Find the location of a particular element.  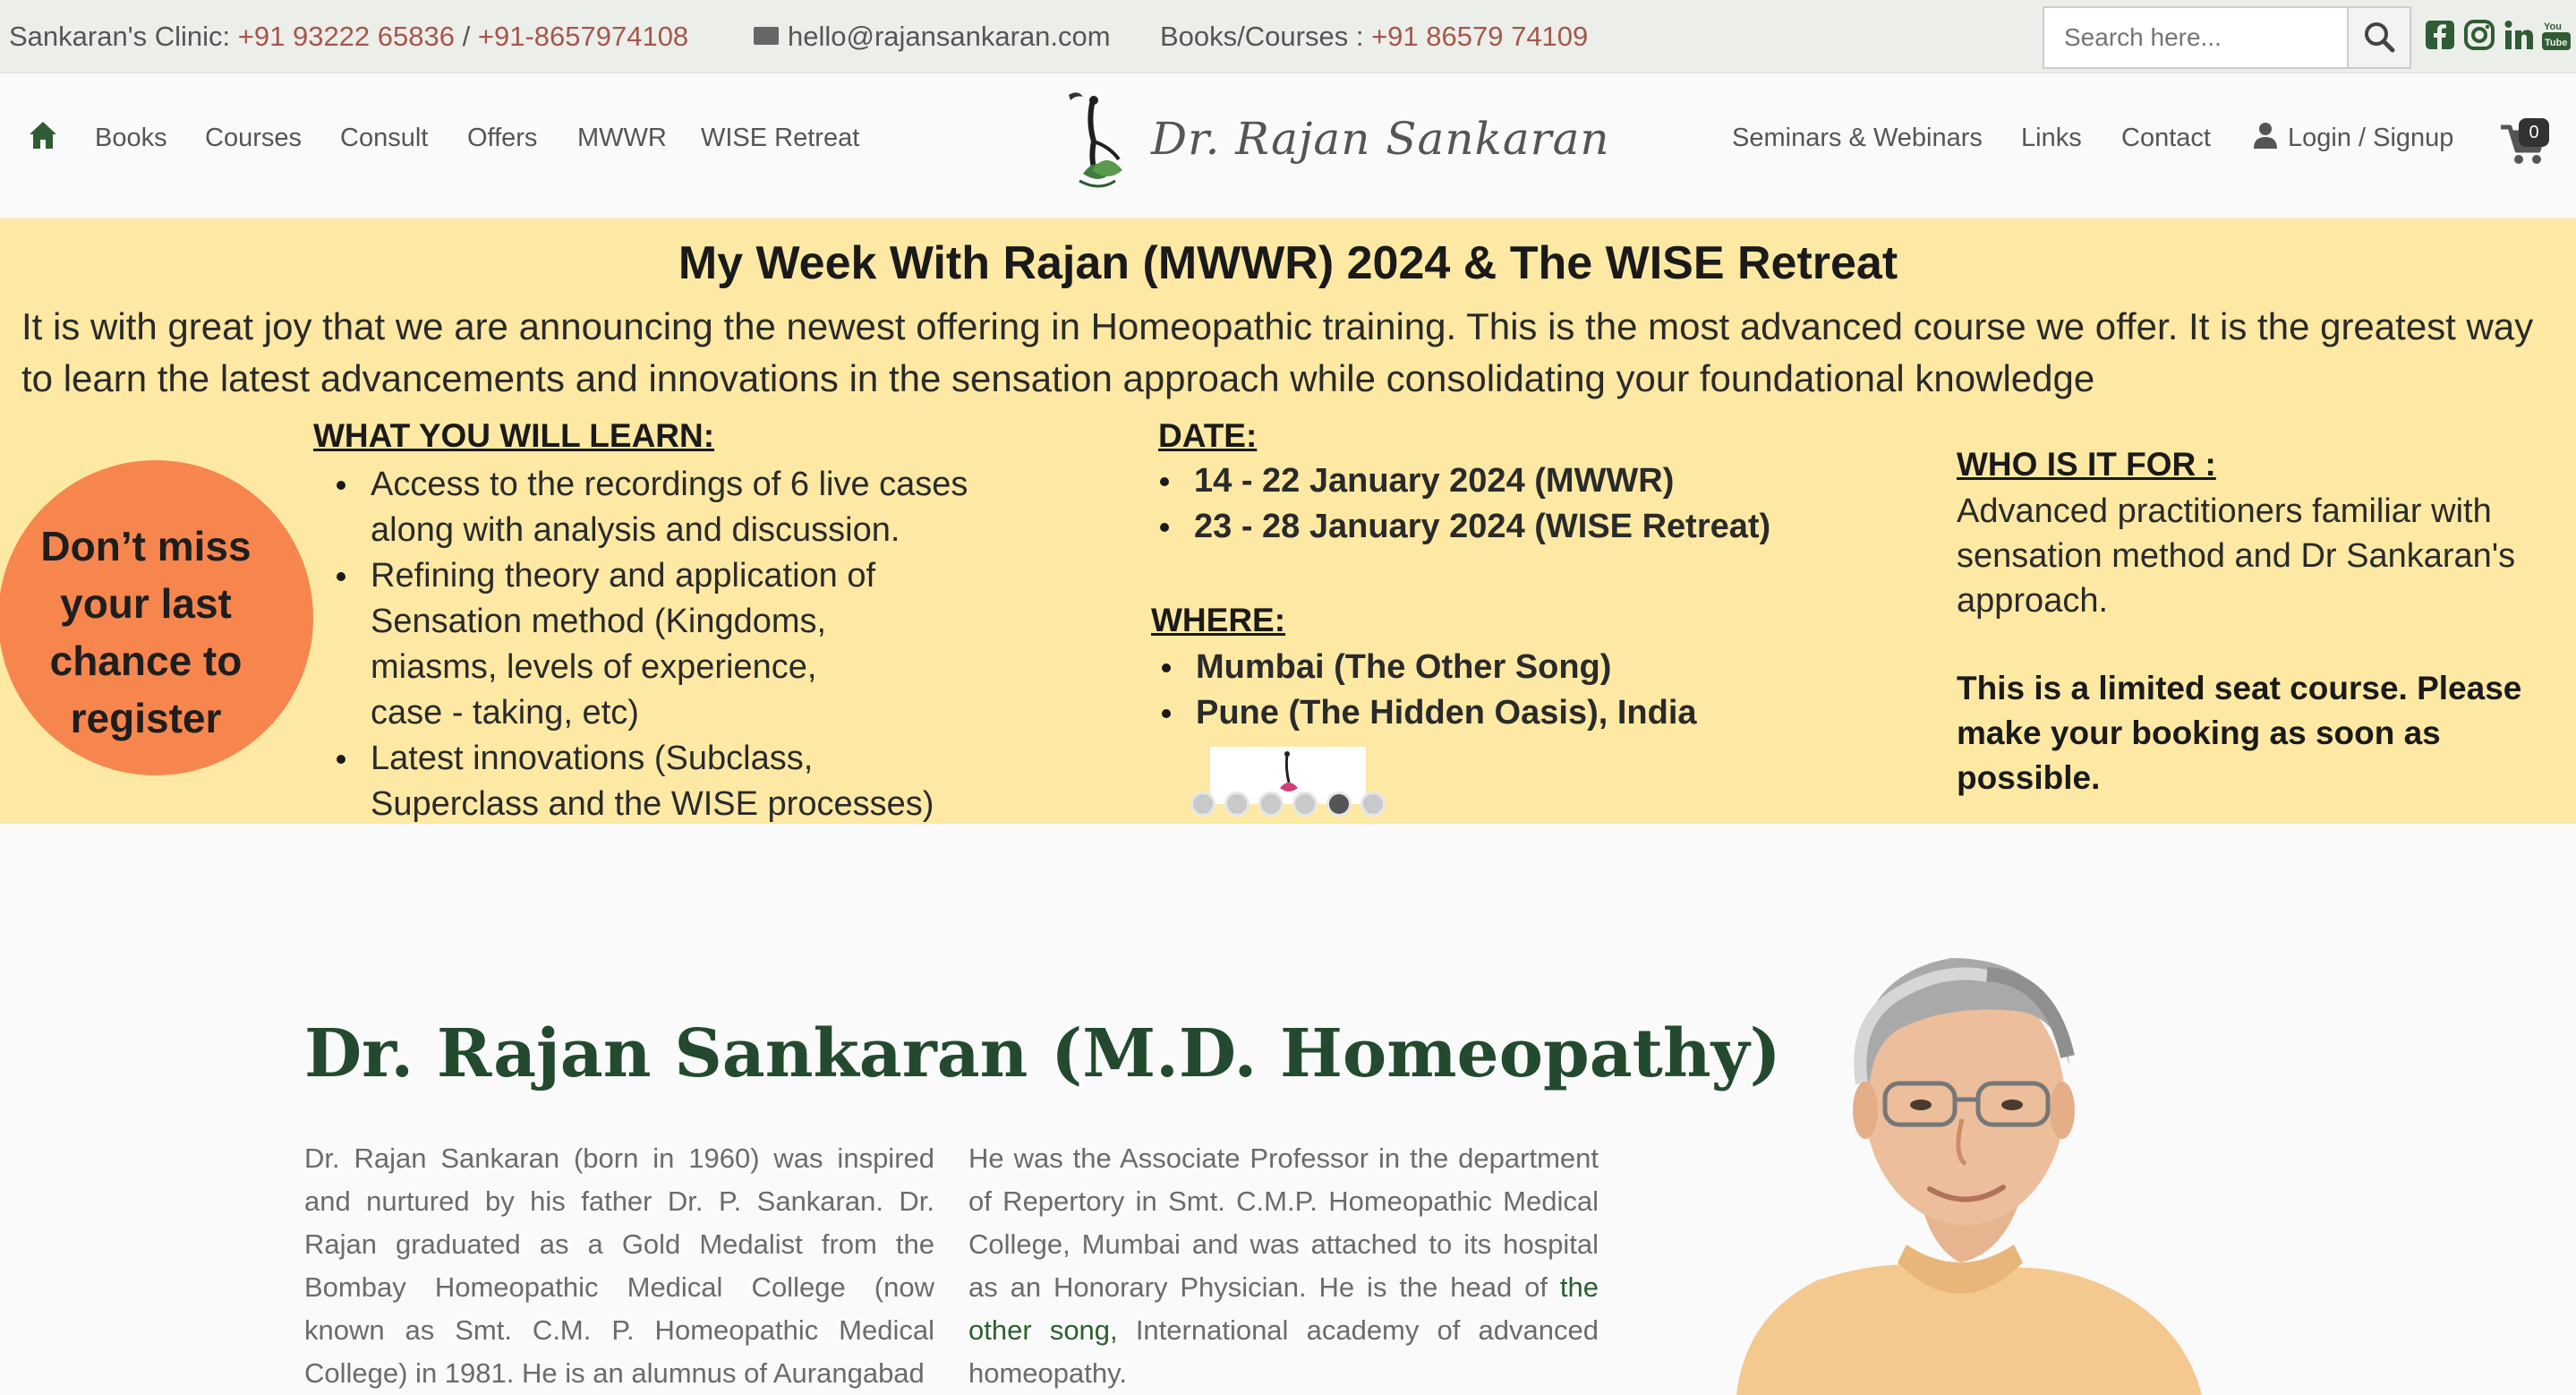

search-box is located at coordinates (2227, 37).